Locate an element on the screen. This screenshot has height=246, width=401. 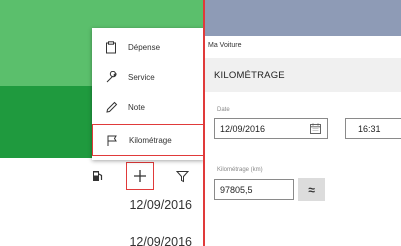
menu-item-depense: Dépense is located at coordinates (148, 47).